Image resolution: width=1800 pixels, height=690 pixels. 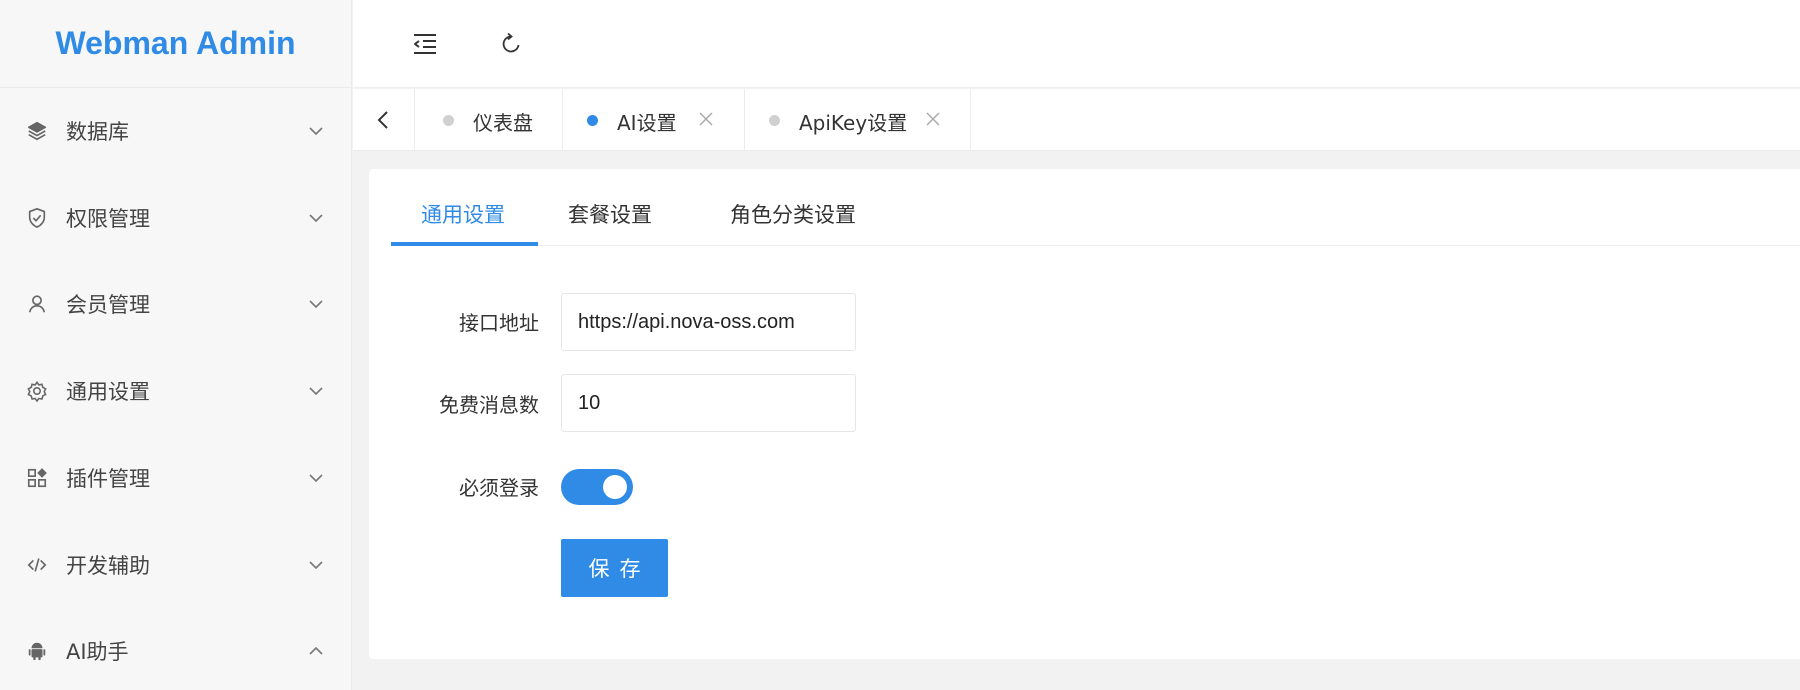 I want to click on tab-label: 仪表盘, so click(x=503, y=123).